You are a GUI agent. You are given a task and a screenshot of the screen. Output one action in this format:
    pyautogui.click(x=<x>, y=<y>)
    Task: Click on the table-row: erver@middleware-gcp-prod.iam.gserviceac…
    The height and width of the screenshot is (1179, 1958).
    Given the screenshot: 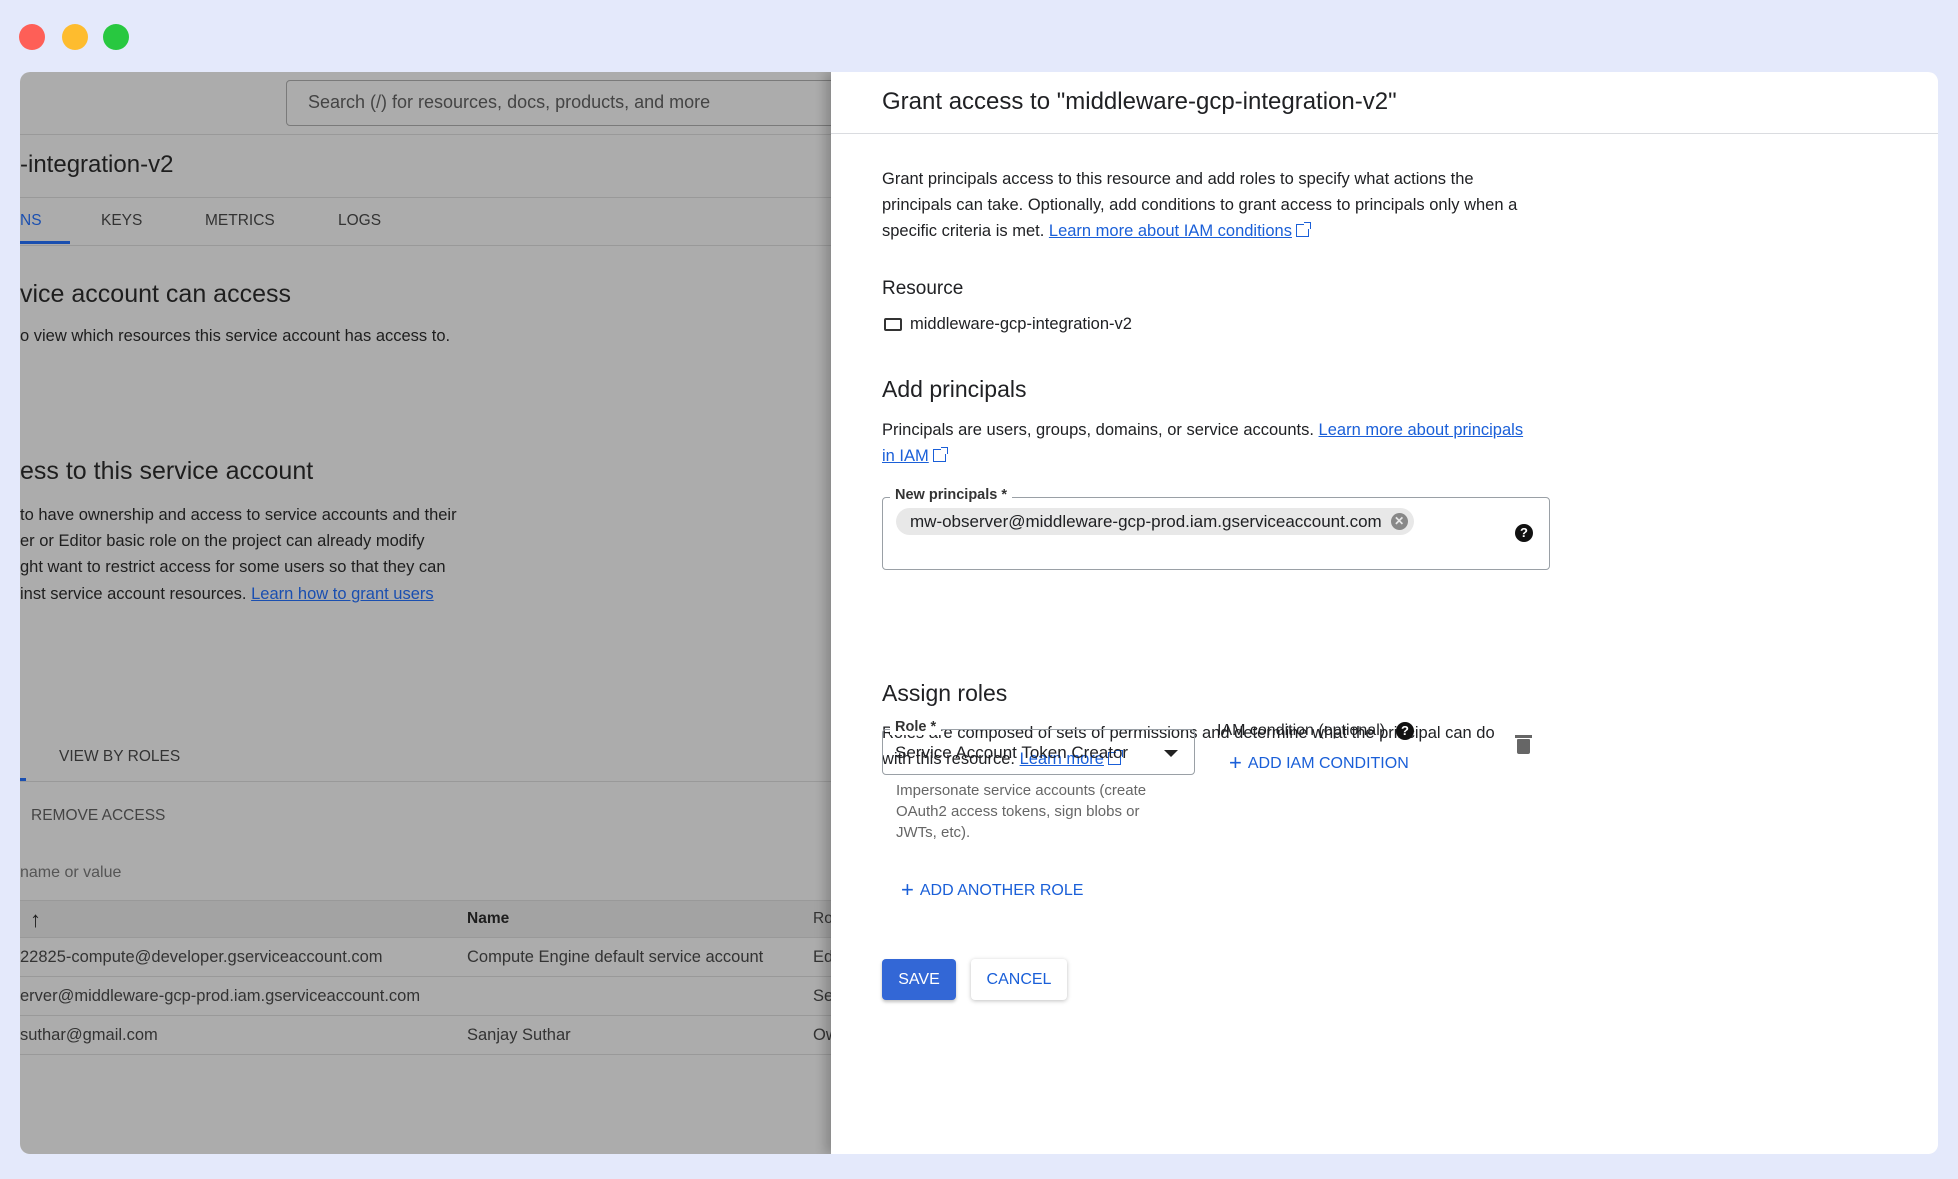 What is the action you would take?
    pyautogui.click(x=425, y=996)
    